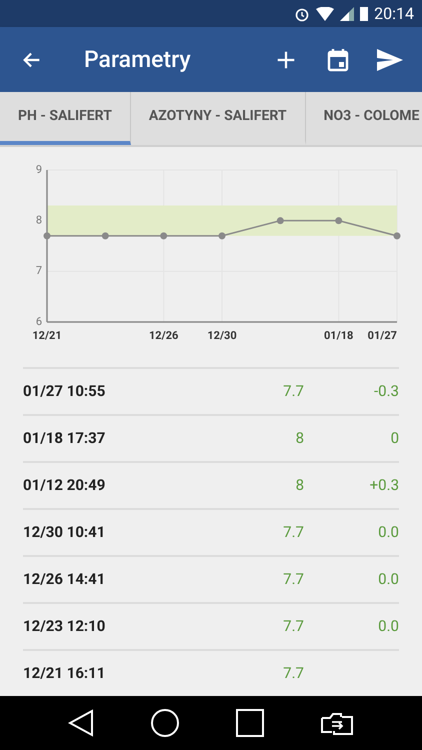  What do you see at coordinates (347, 13) in the screenshot?
I see `signal-icon` at bounding box center [347, 13].